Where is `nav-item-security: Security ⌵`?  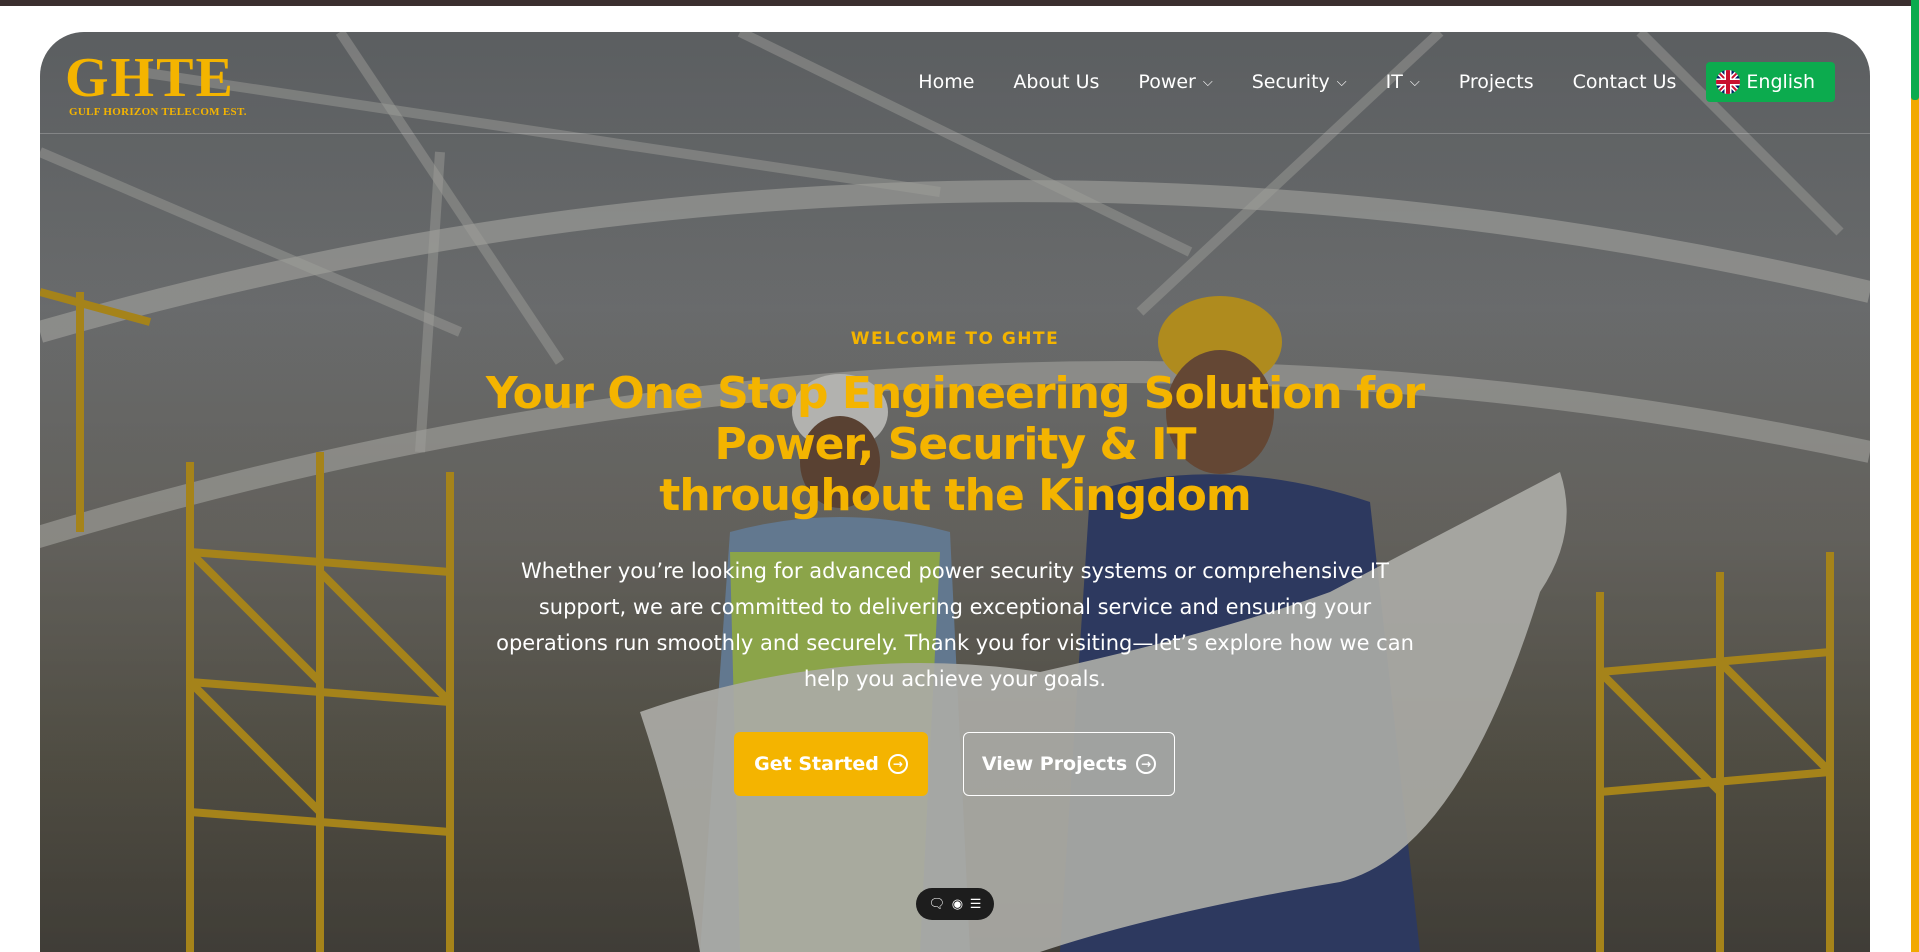
nav-item-security: Security ⌵ is located at coordinates (1299, 82).